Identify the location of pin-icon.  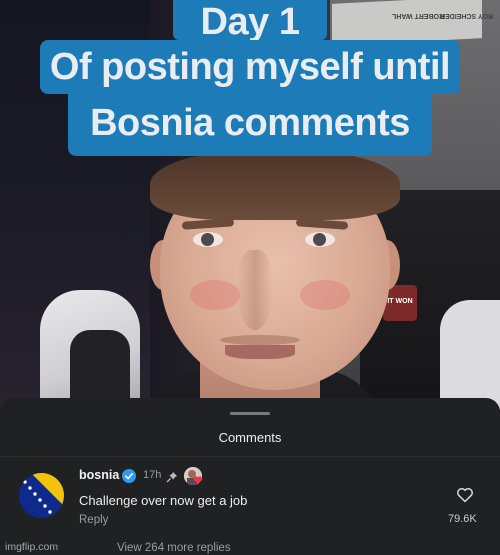
(171, 477).